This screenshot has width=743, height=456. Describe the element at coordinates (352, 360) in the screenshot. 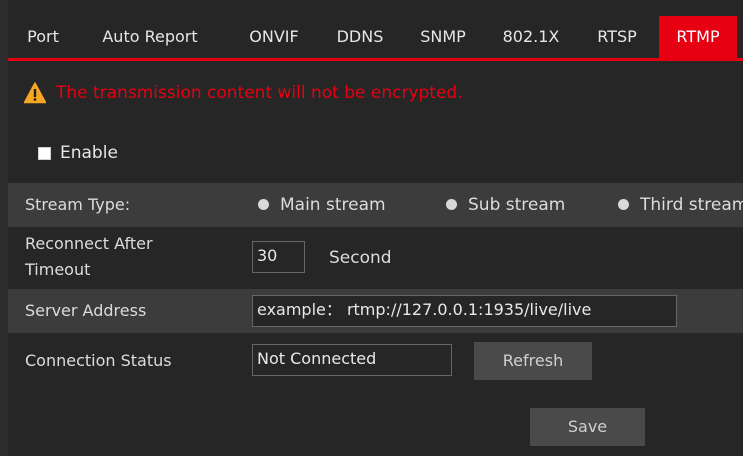

I see `connection-status-field: Not Connected` at that location.